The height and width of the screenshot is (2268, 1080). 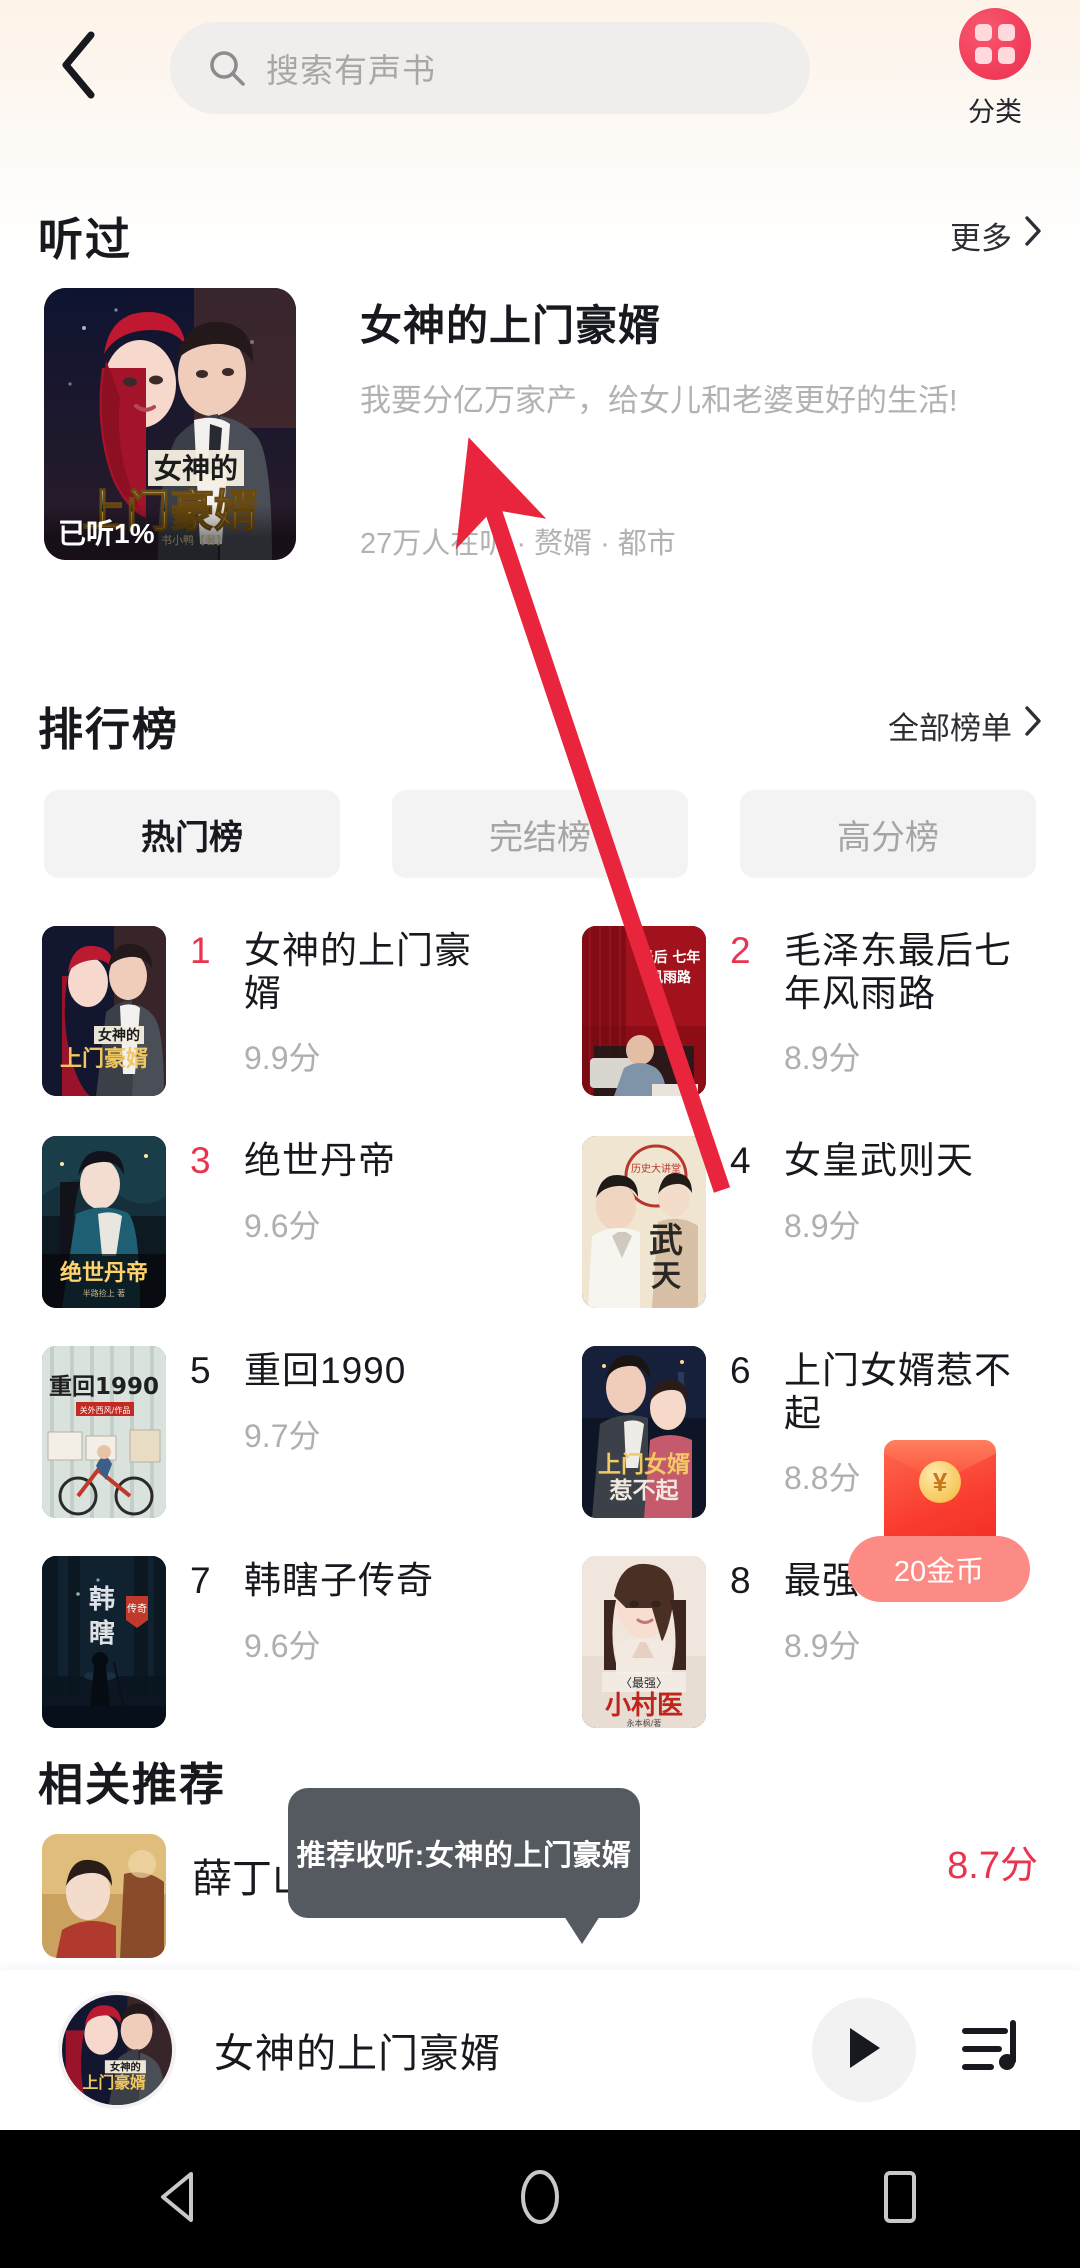 I want to click on heard-item-description: 我要分亿万家产，给女儿和老婆更好的生活!, so click(x=659, y=400).